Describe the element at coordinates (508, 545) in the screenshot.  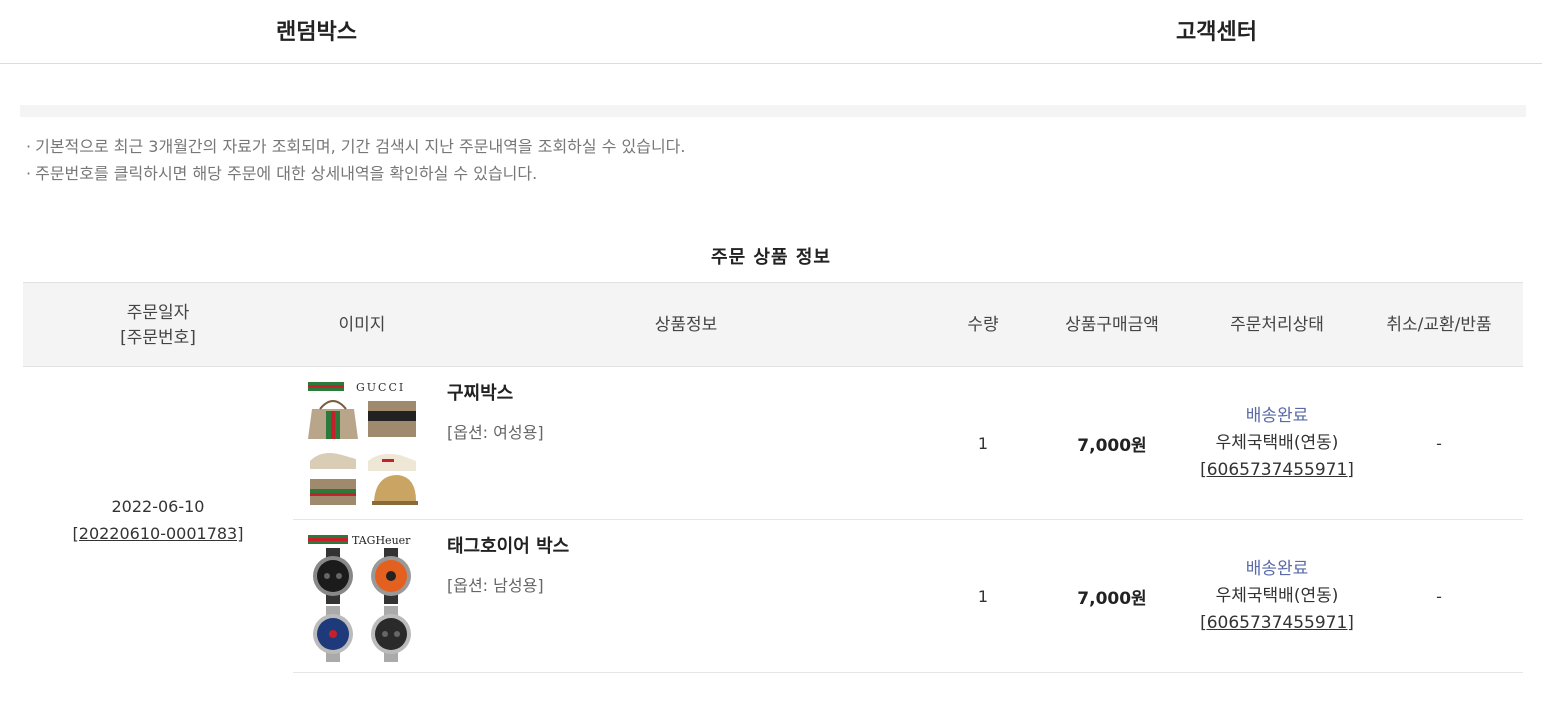
I see `product-name-link: 태그호이어 박스` at that location.